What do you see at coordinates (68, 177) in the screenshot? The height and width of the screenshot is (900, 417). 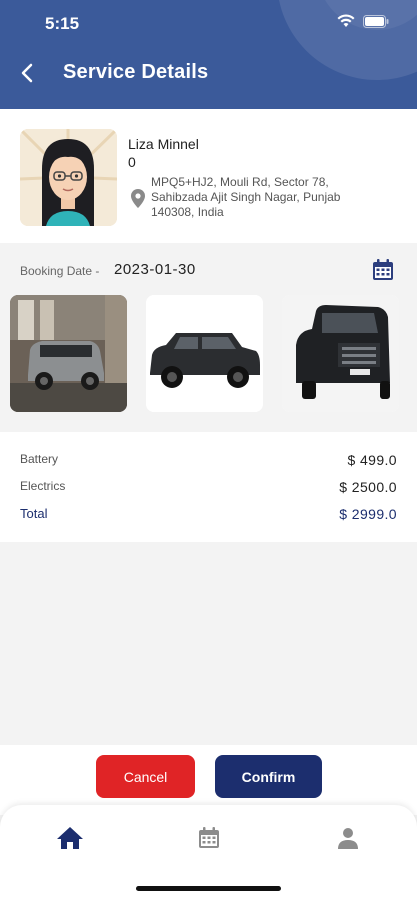 I see `avatar` at bounding box center [68, 177].